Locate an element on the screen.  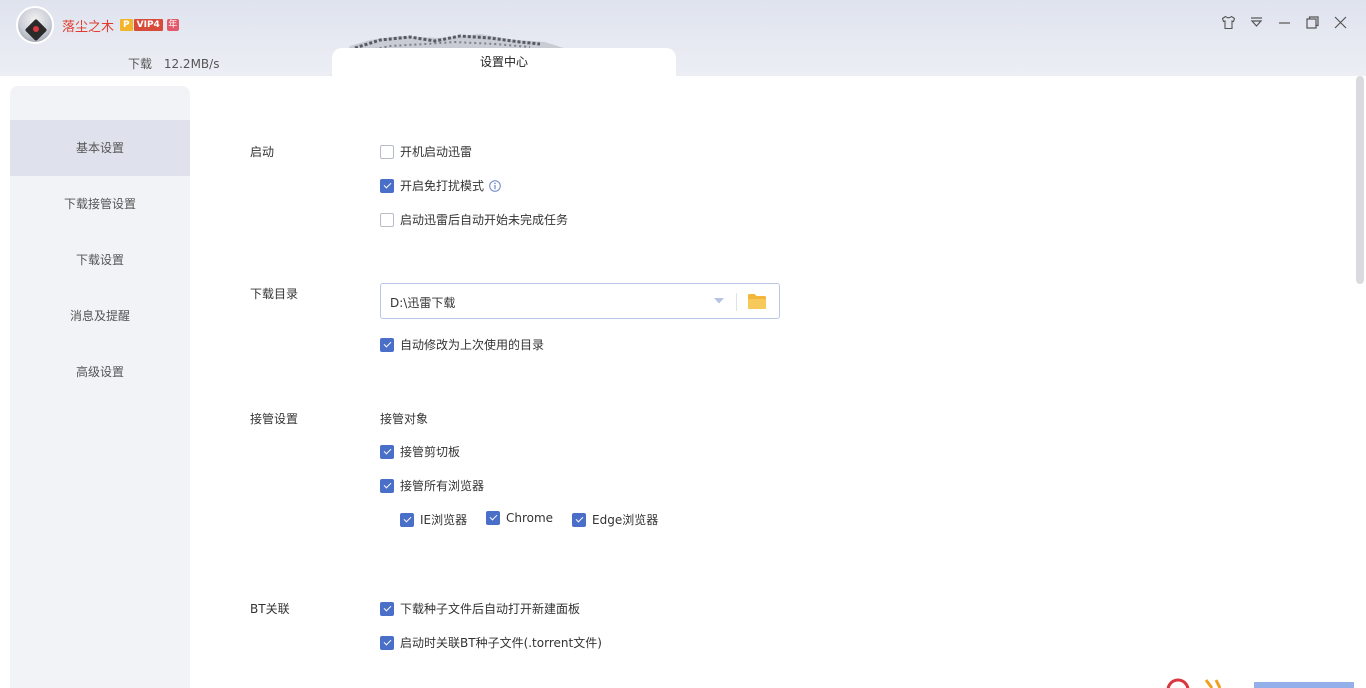
divider is located at coordinates (736, 302).